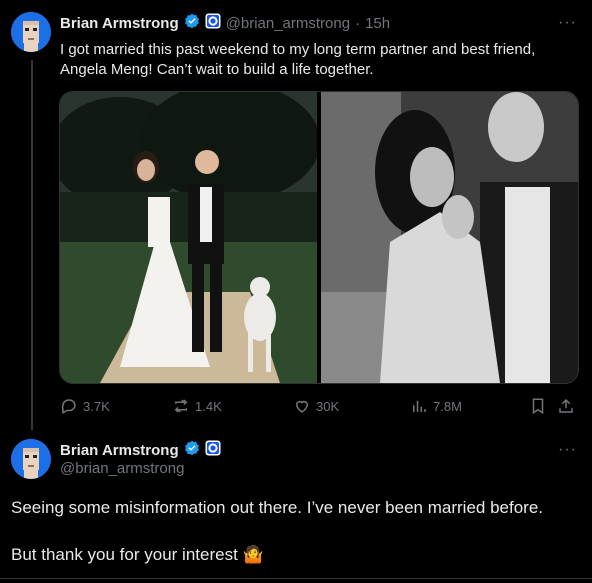 This screenshot has width=592, height=583. What do you see at coordinates (208, 406) in the screenshot?
I see `repost-count: 1.4K` at bounding box center [208, 406].